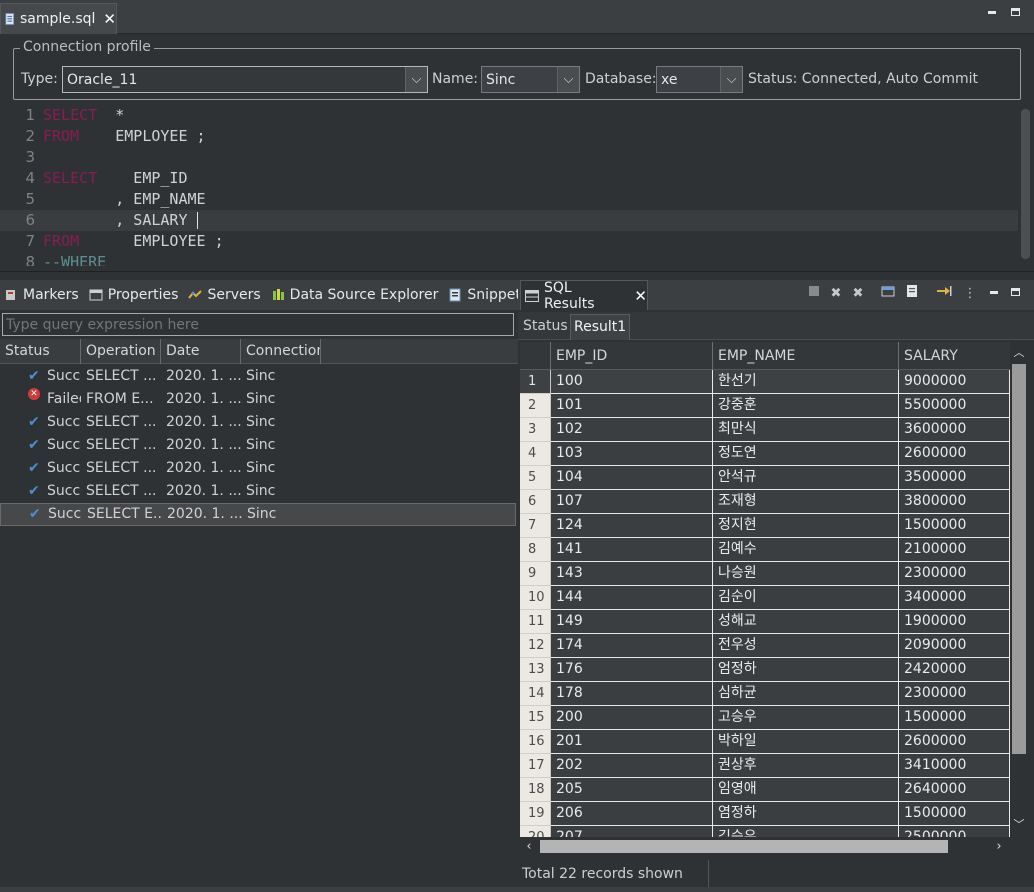 This screenshot has width=1034, height=892. What do you see at coordinates (836, 294) in the screenshot?
I see `remove-icon: ✖` at bounding box center [836, 294].